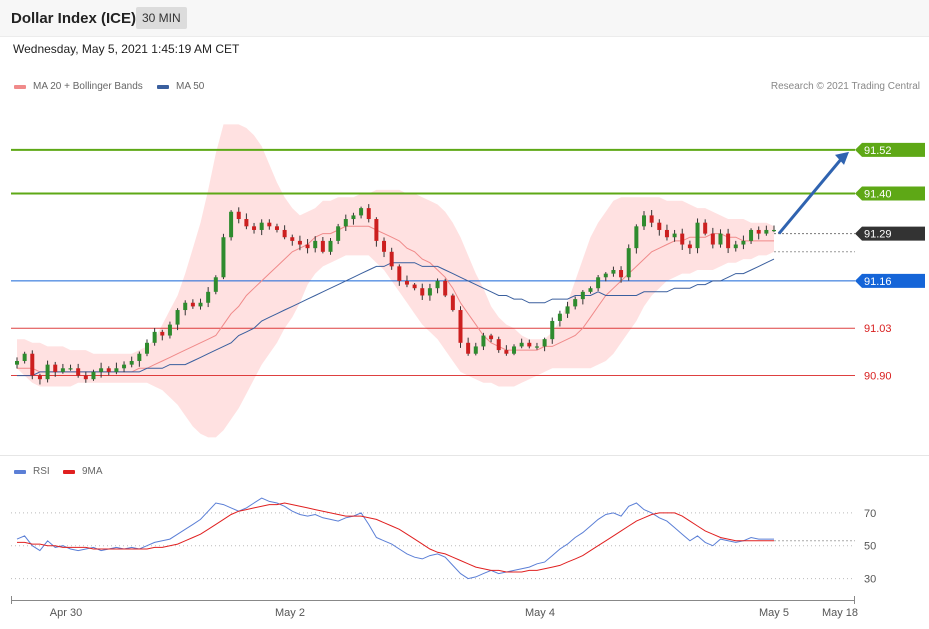 This screenshot has width=929, height=629. Describe the element at coordinates (878, 235) in the screenshot. I see `level-label: 91.29` at that location.